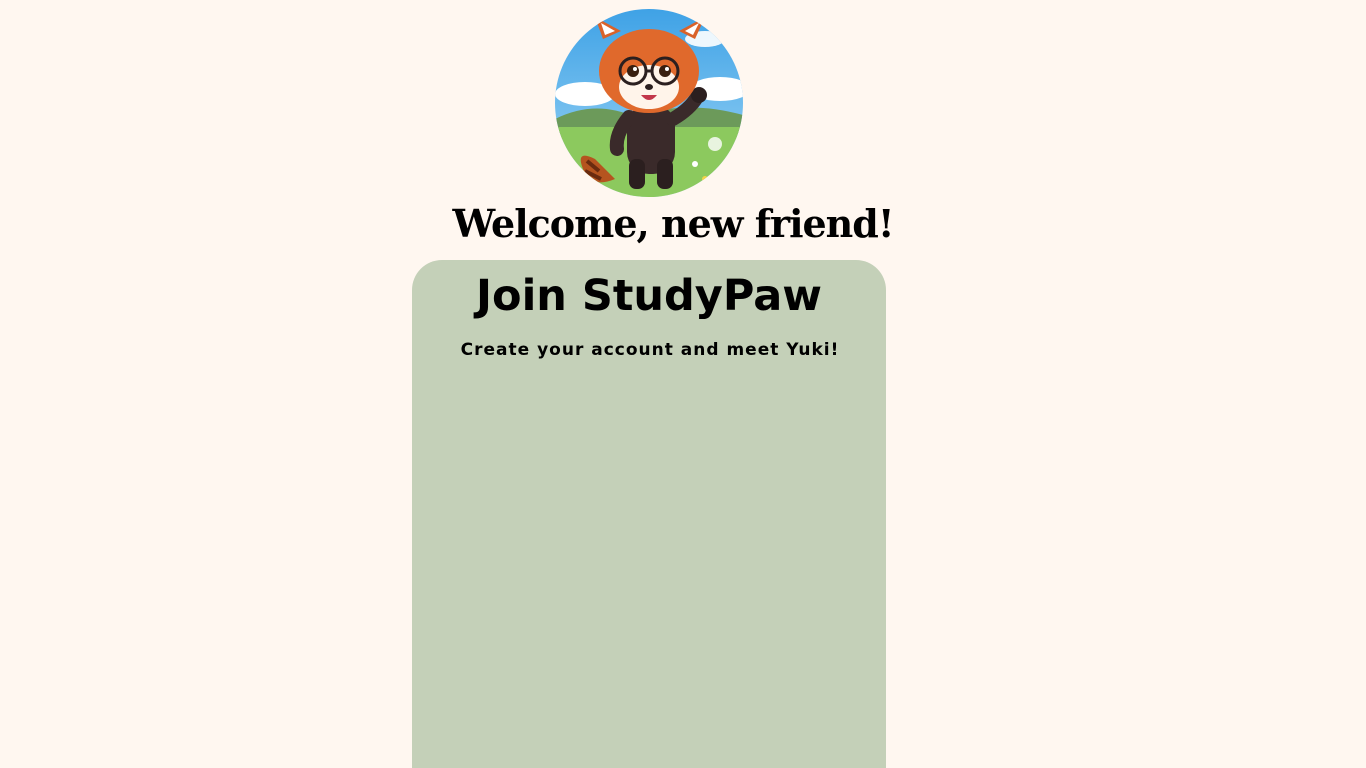 The image size is (1366, 768). I want to click on card-title: Join StudyPaw, so click(649, 296).